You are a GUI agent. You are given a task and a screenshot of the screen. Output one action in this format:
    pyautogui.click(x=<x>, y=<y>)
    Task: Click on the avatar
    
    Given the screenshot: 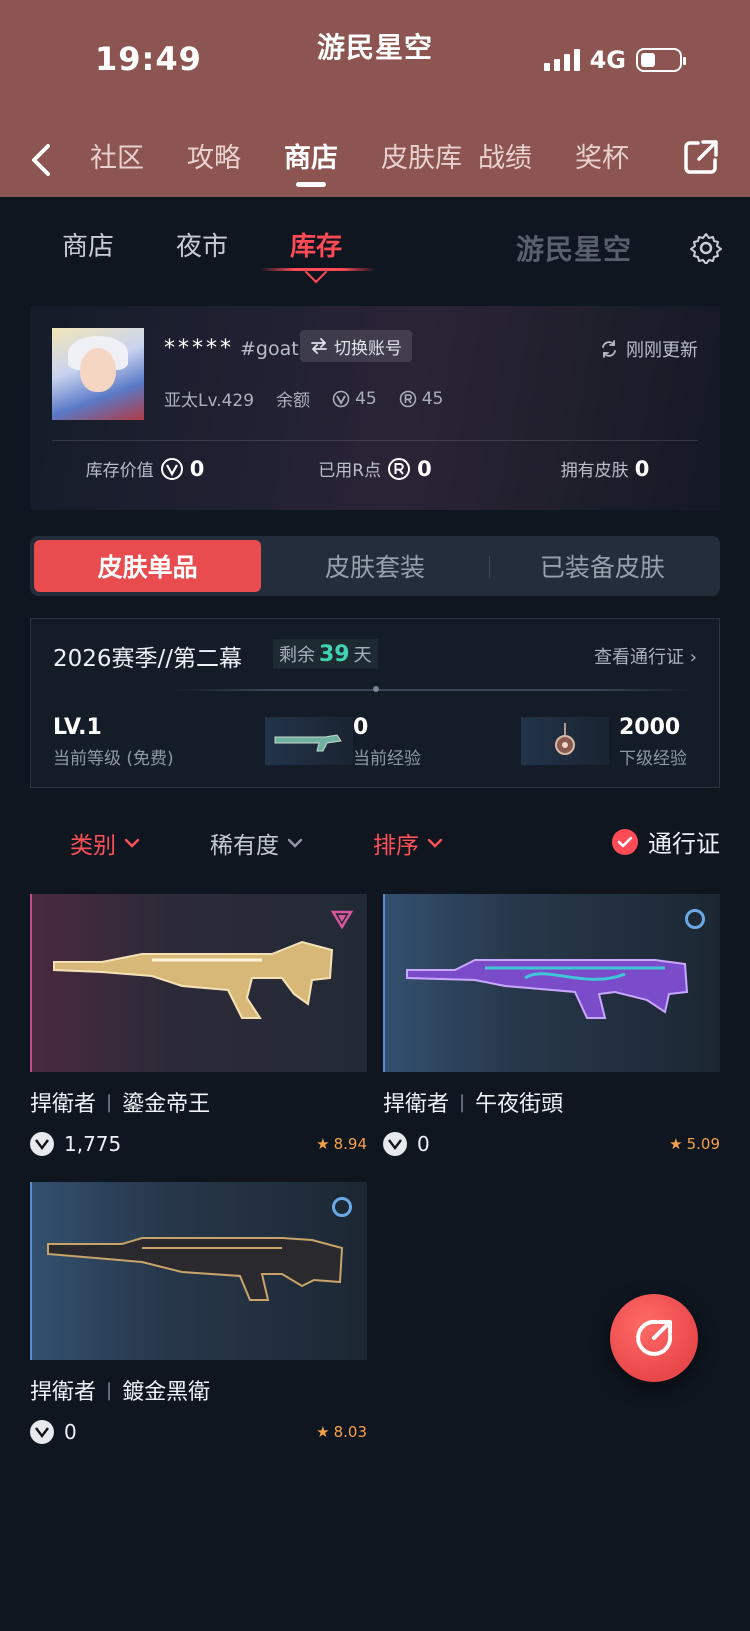 What is the action you would take?
    pyautogui.click(x=98, y=374)
    